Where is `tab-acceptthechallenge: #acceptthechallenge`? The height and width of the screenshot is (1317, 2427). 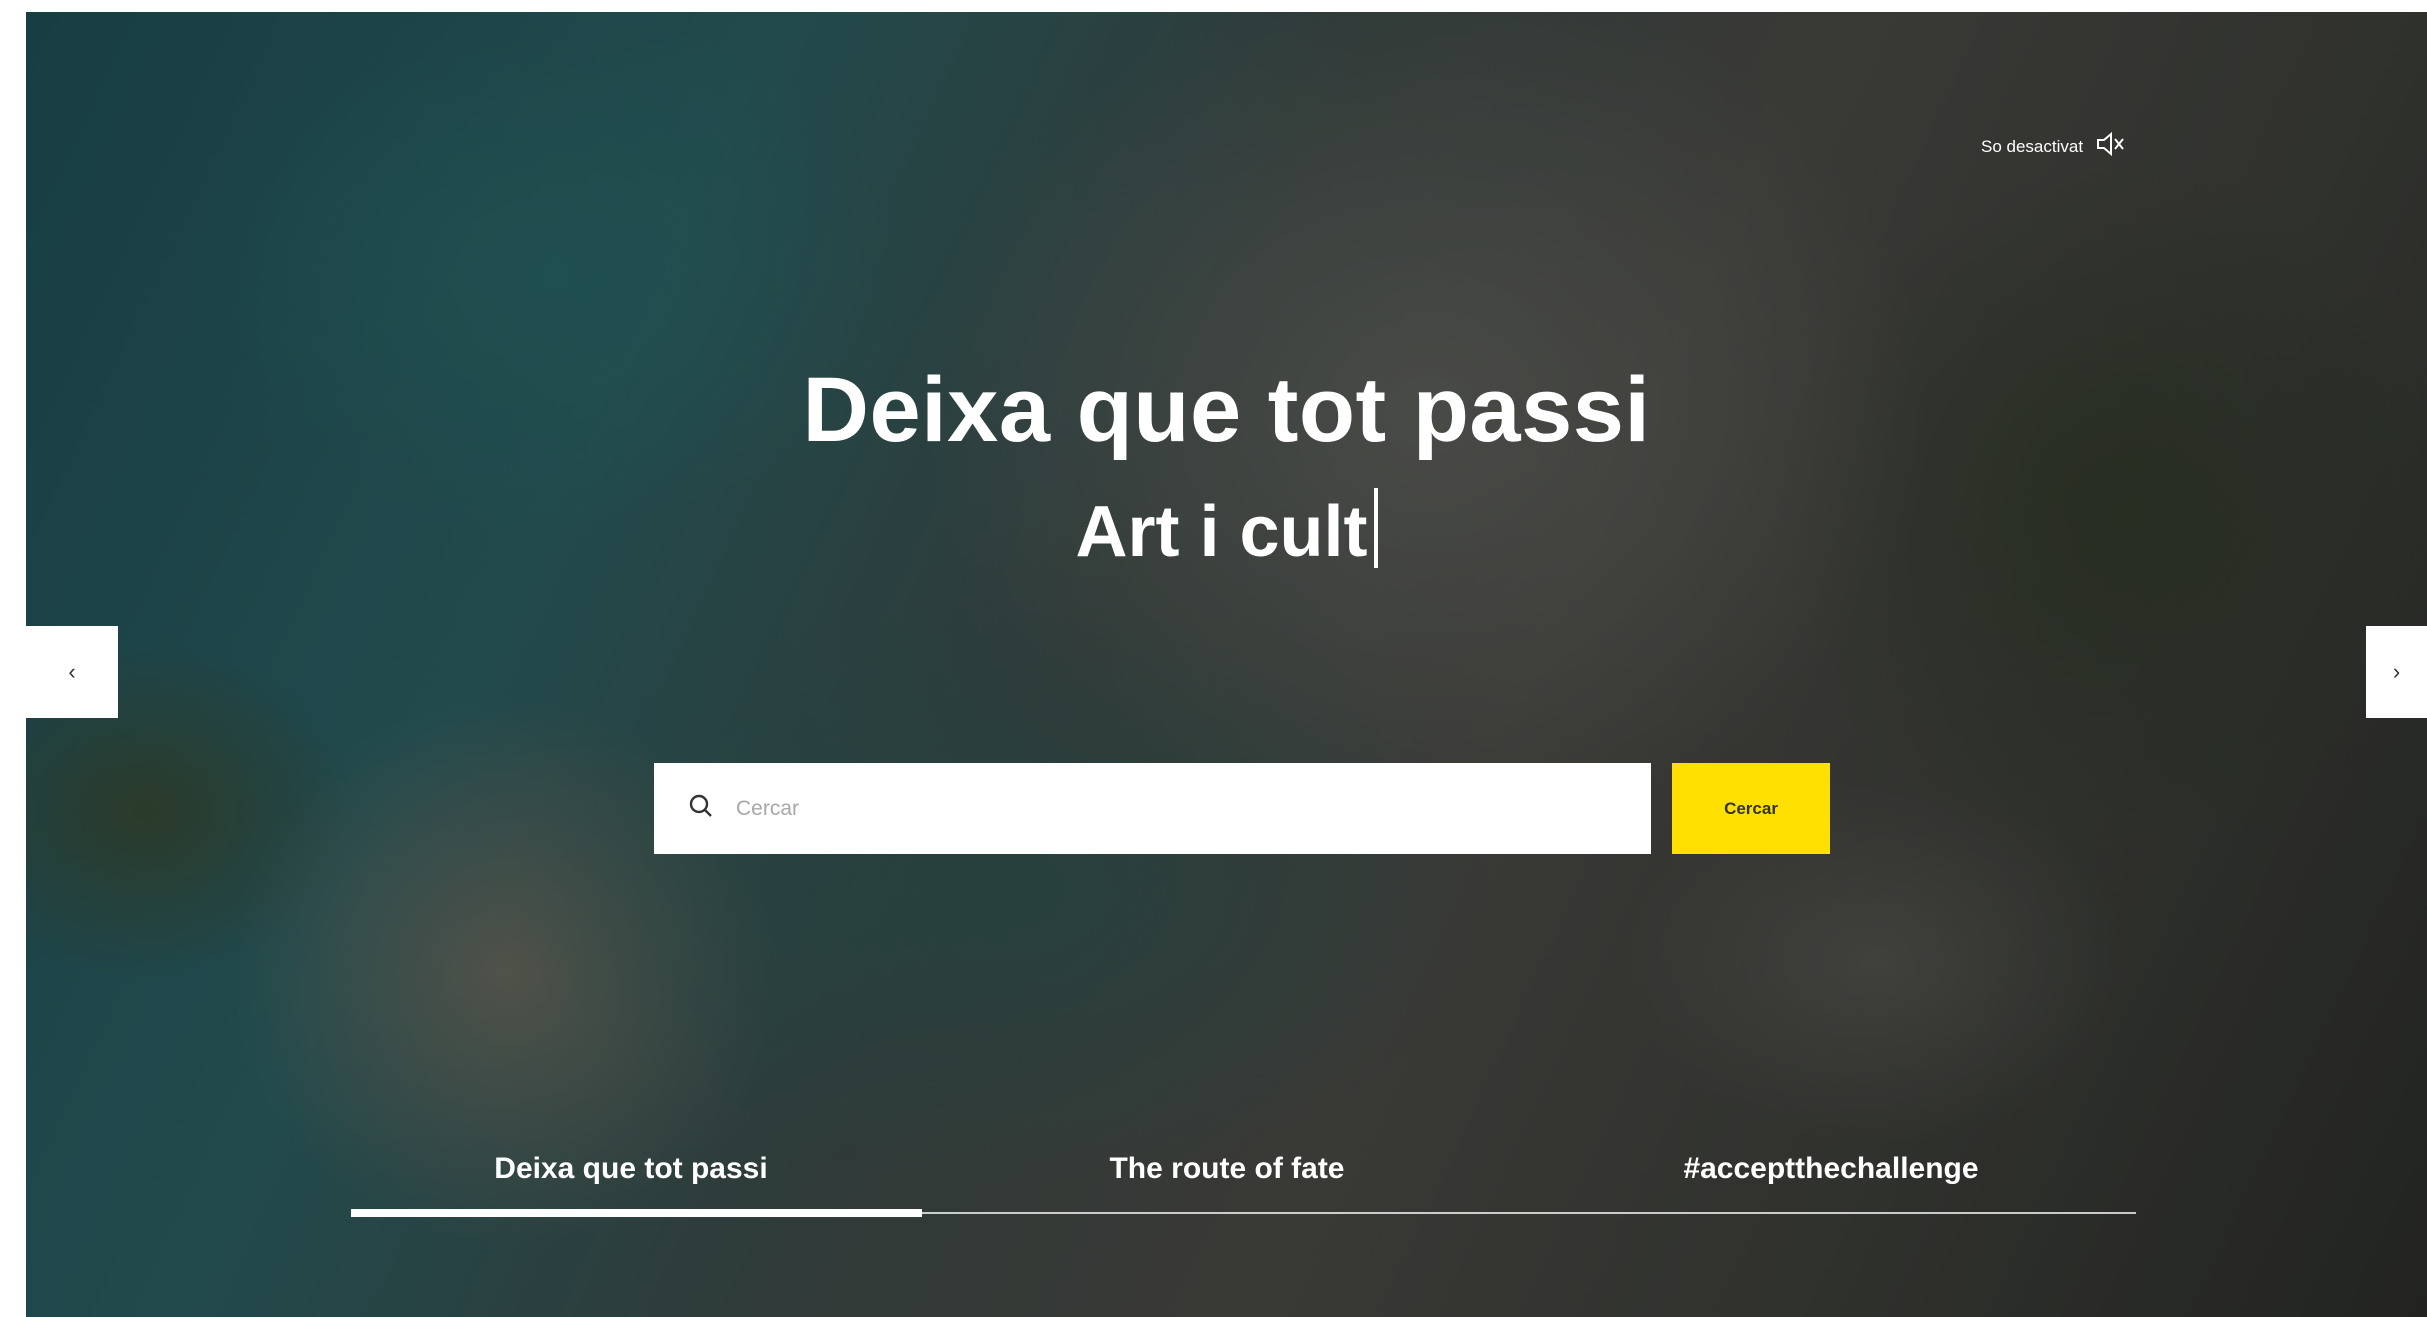
tab-acceptthechallenge: #acceptthechallenge is located at coordinates (1831, 1169).